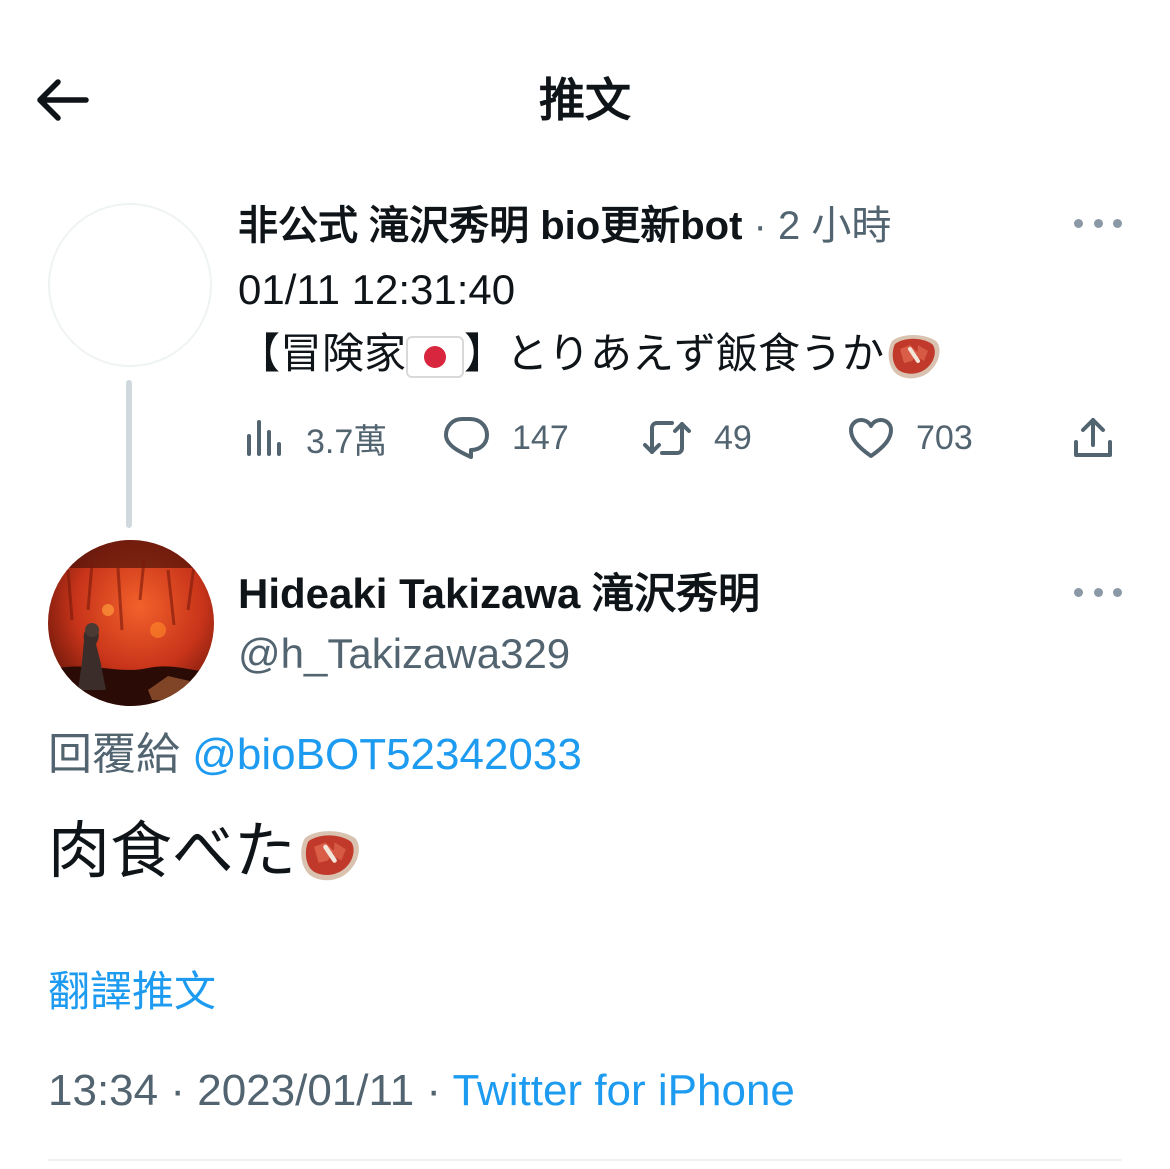 The image size is (1170, 1169). Describe the element at coordinates (387, 754) in the screenshot. I see `reply-to-mention: @bioBOT52342033` at that location.